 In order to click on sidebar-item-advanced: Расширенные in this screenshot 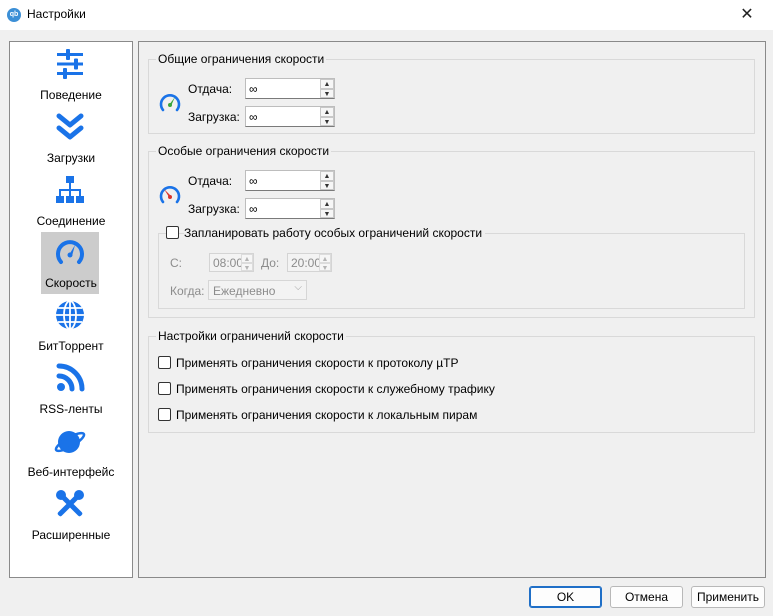, I will do `click(71, 515)`.